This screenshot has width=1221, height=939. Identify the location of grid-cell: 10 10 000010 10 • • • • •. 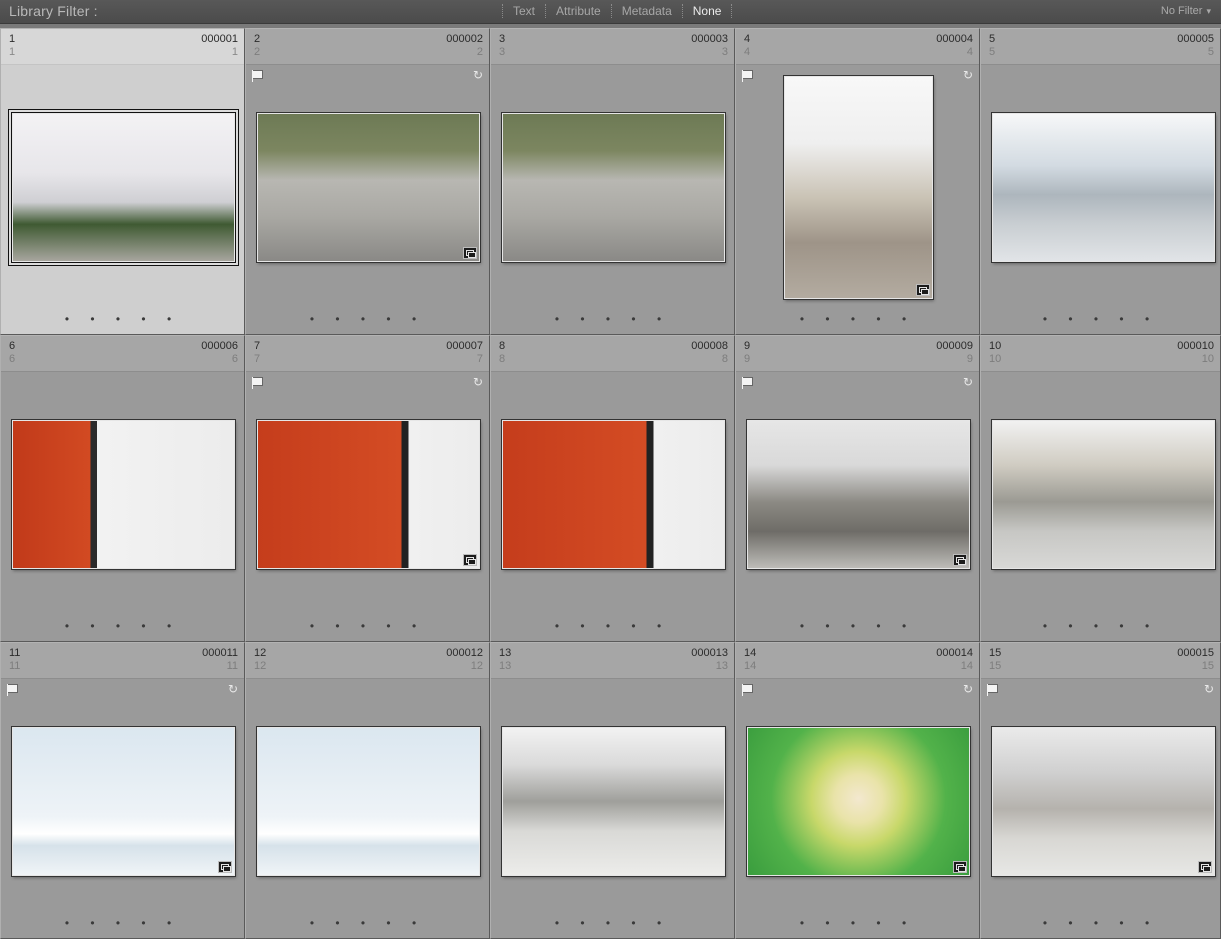
(1100, 488).